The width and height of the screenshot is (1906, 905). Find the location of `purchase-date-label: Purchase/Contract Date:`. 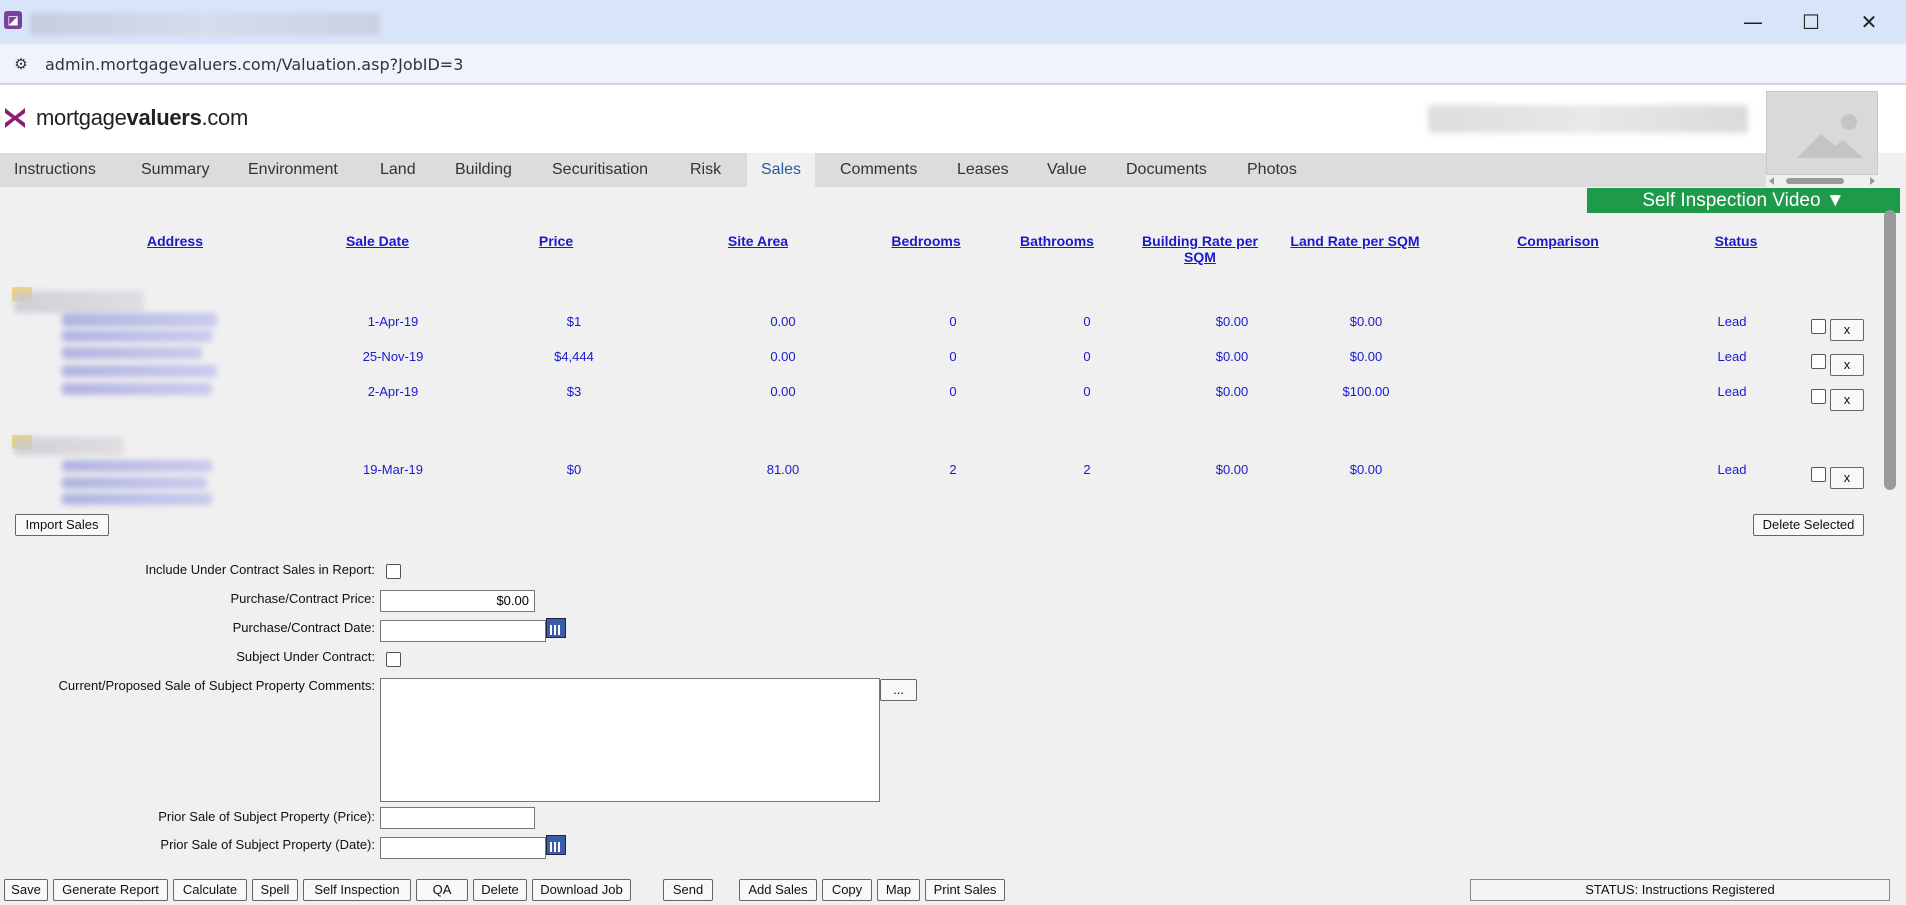

purchase-date-label: Purchase/Contract Date: is located at coordinates (303, 627).